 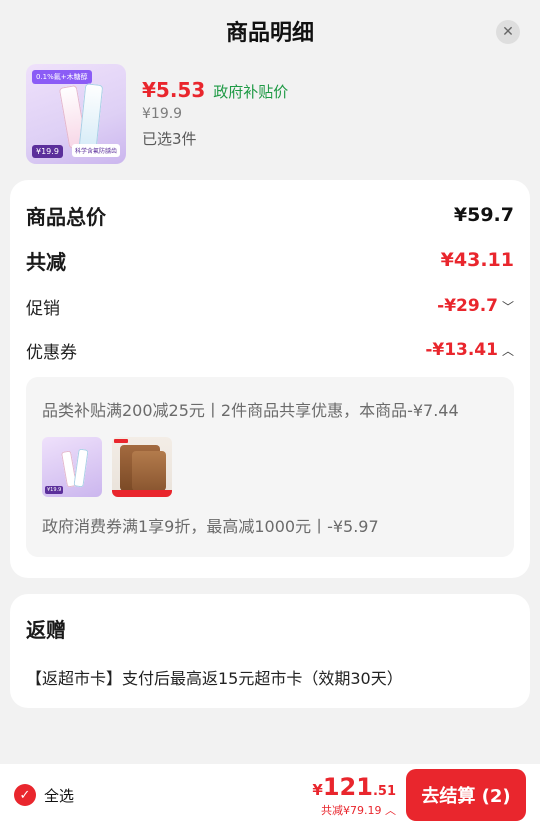 I want to click on promo-label: 促销, so click(x=43, y=308).